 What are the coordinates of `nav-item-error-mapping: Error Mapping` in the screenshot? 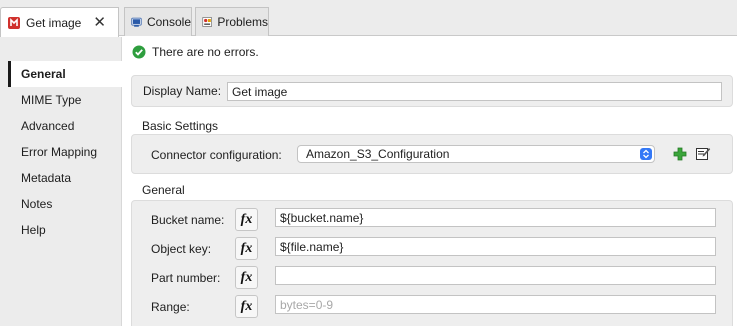 It's located at (65, 152).